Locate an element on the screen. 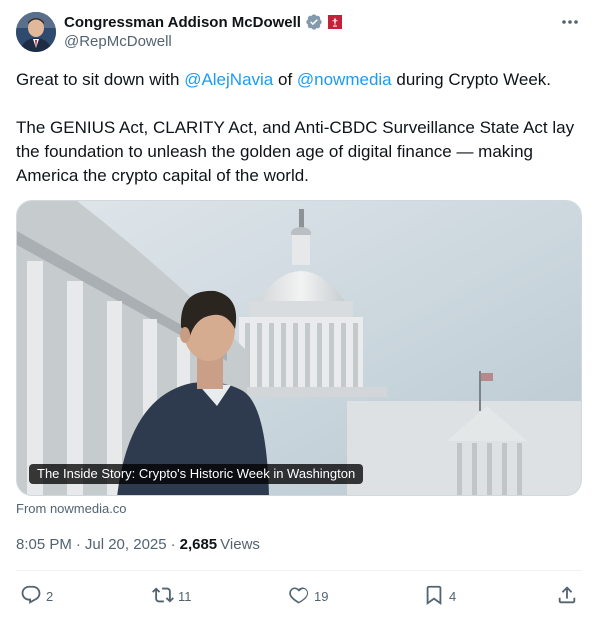  avatar-image is located at coordinates (36, 32).